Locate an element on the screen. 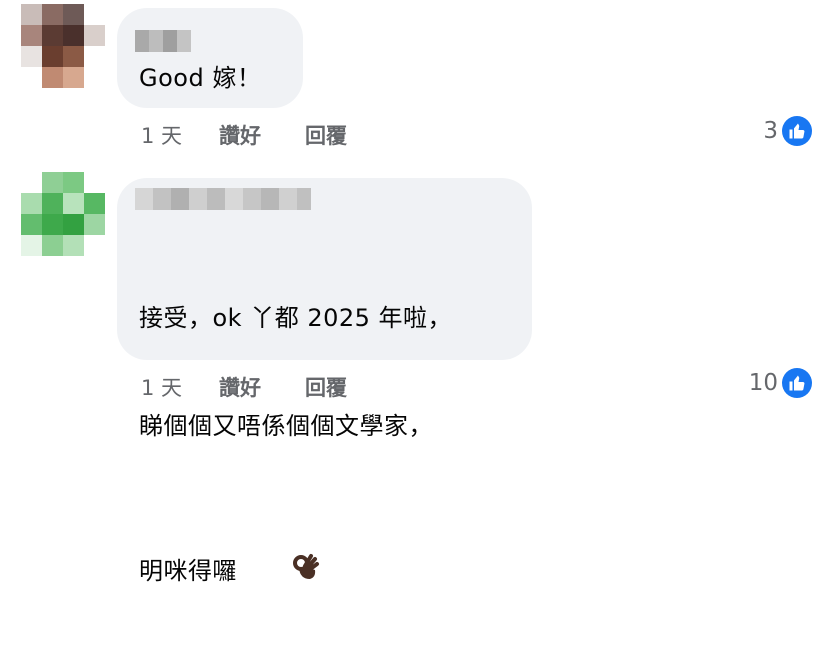  comment-text: Good 嫁！ is located at coordinates (200, 78).